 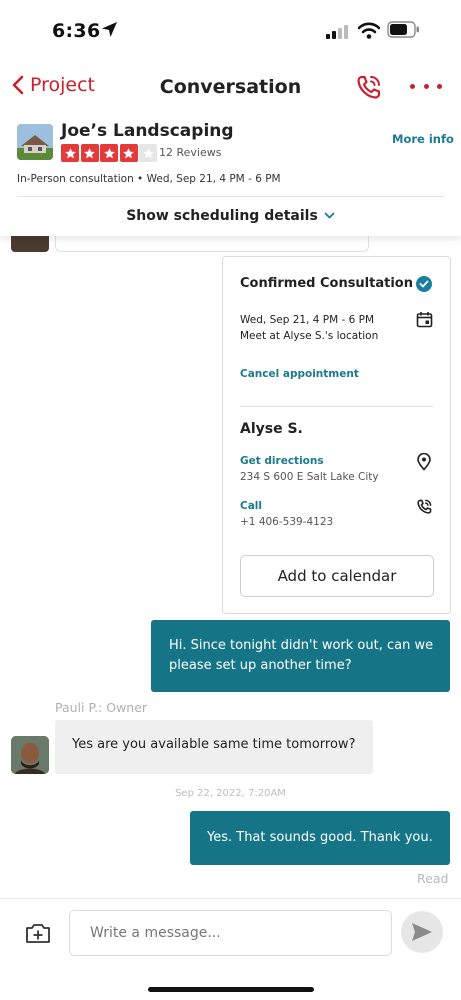 What do you see at coordinates (309, 477) in the screenshot?
I see `customer-address: 234 S 600 E Salt Lake City` at bounding box center [309, 477].